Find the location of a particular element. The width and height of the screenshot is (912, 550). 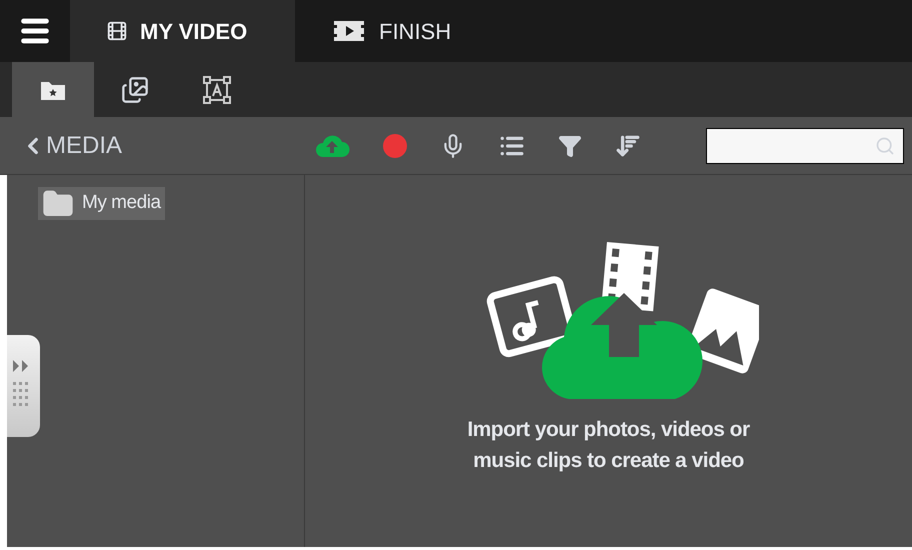

side-handle is located at coordinates (23, 386).